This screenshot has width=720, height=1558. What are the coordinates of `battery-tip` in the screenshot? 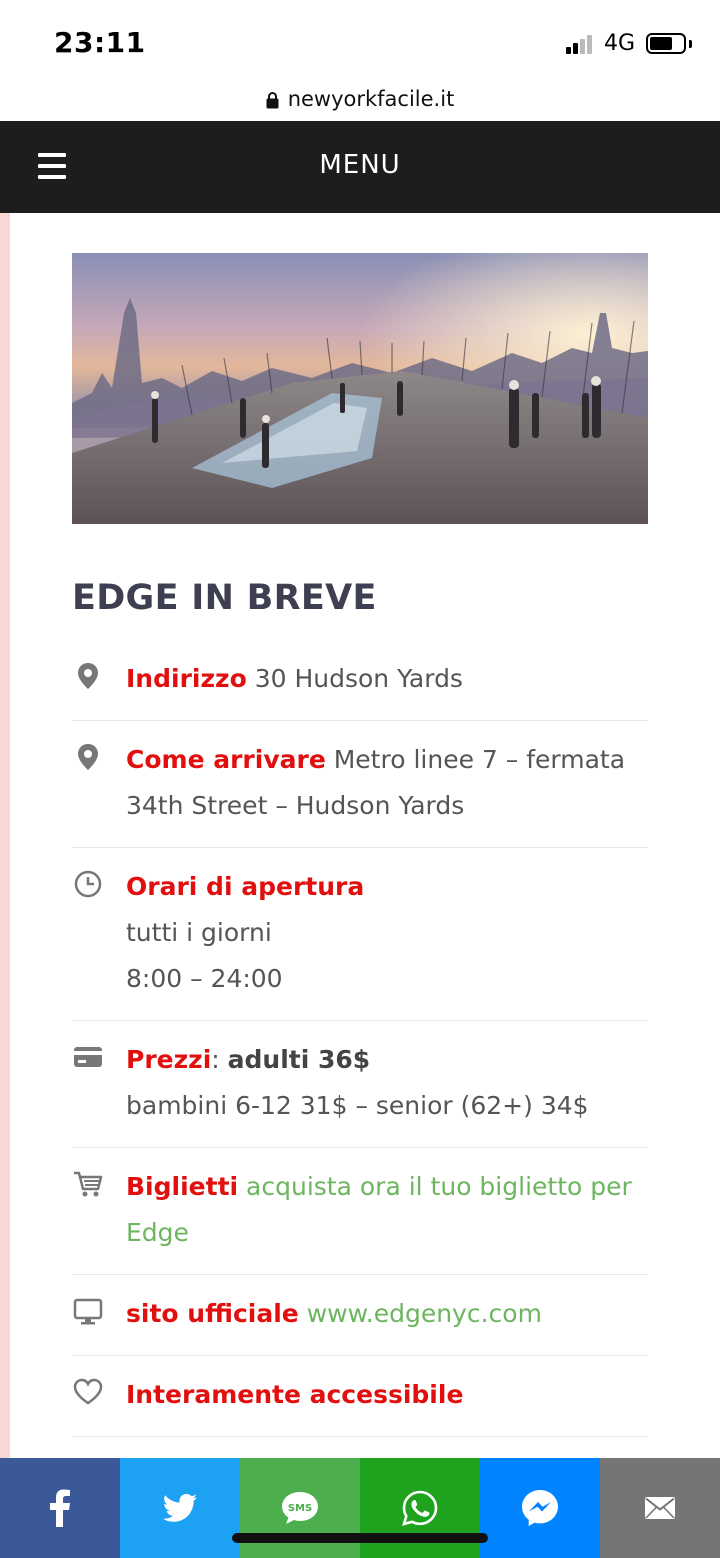 It's located at (690, 44).